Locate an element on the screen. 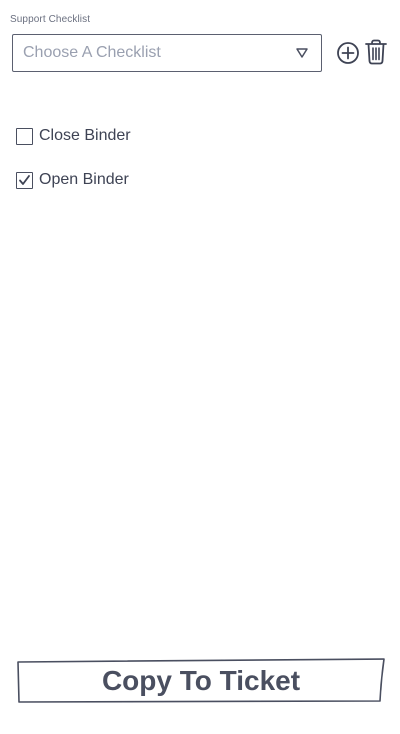 The width and height of the screenshot is (400, 734). checklist-select: Choose A Checklist is located at coordinates (167, 53).